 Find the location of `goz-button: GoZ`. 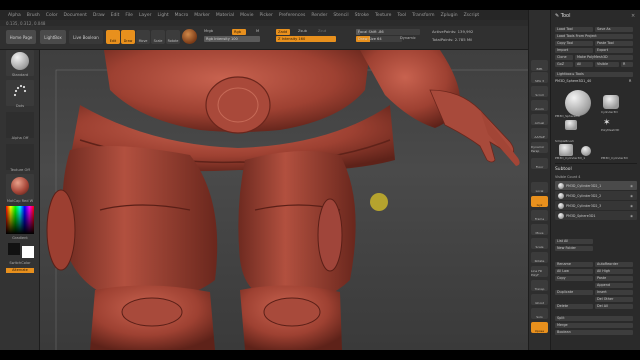

goz-button: GoZ is located at coordinates (564, 64).